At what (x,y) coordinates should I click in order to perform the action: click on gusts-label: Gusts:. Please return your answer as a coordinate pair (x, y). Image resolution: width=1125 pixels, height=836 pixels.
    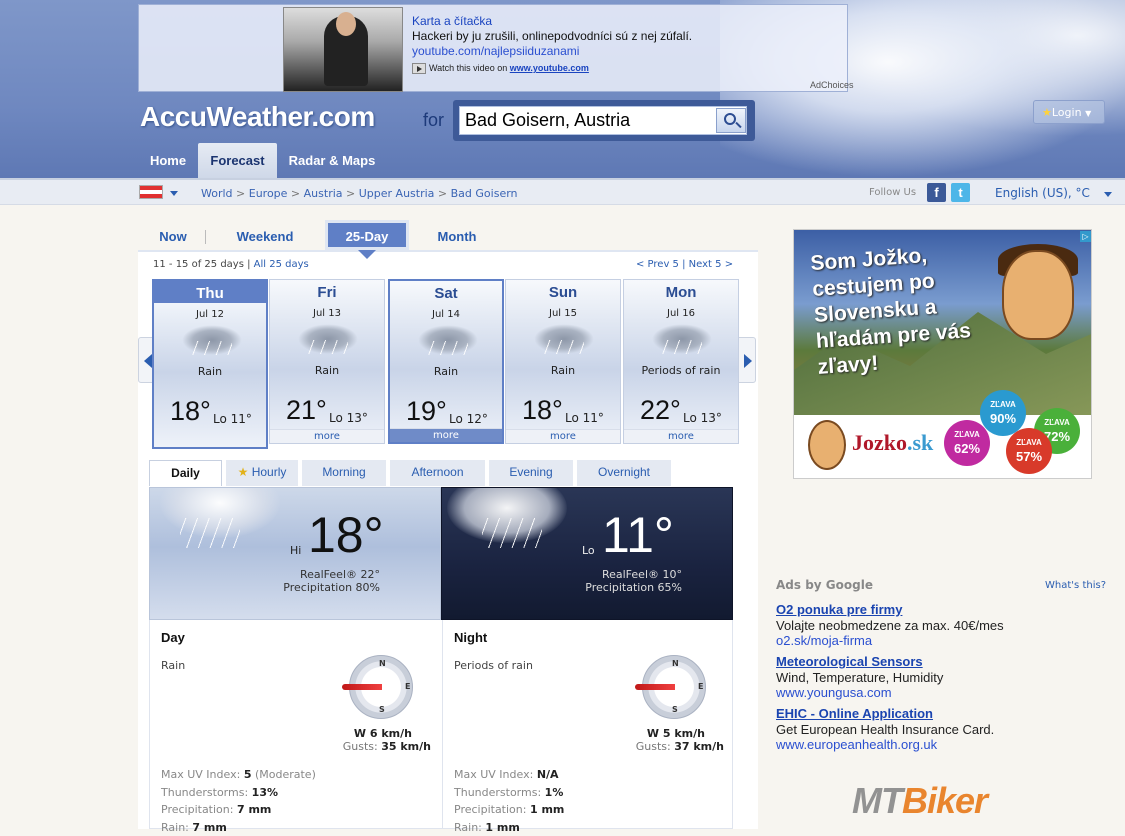
    Looking at the image, I should click on (653, 746).